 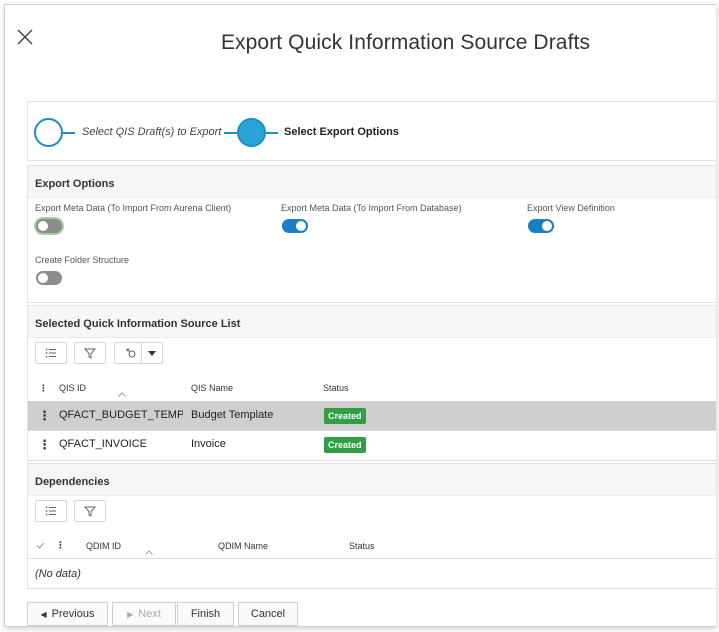 I want to click on split-divider, so click(x=141, y=353).